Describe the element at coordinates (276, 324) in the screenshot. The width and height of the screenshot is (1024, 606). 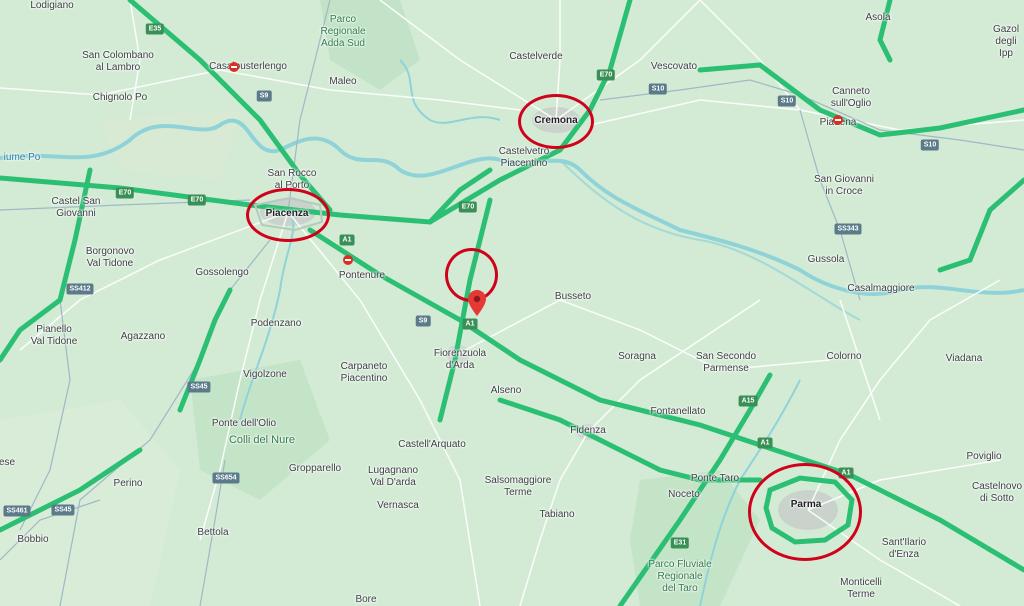
I see `town-label: Podenzano` at that location.